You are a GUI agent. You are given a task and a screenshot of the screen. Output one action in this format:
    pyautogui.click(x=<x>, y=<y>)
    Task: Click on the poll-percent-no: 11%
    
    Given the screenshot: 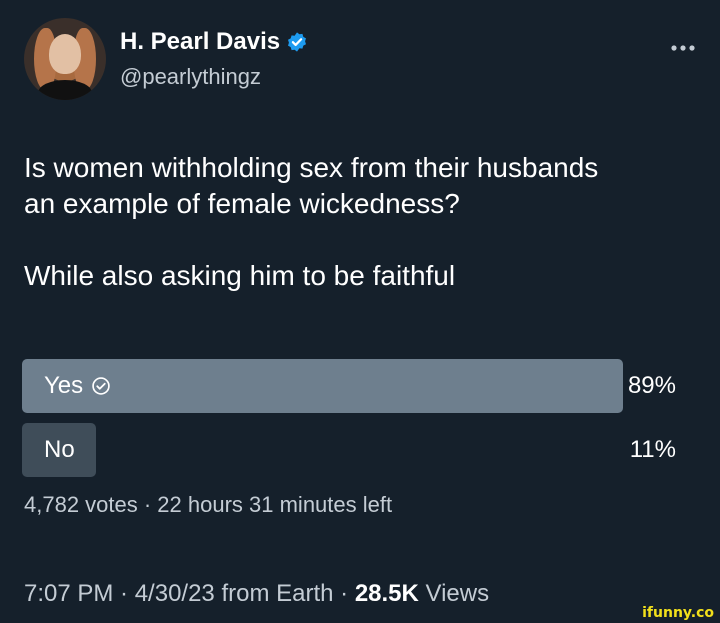 What is the action you would take?
    pyautogui.click(x=652, y=449)
    